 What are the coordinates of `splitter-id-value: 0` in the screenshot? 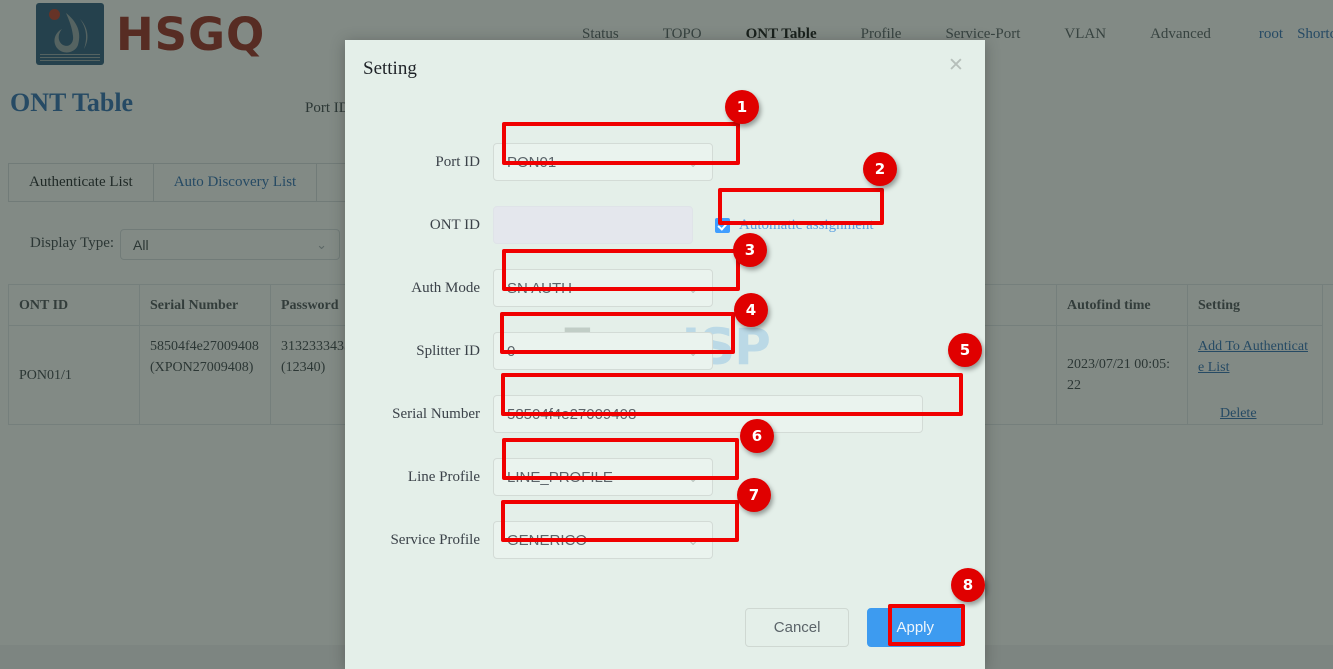 It's located at (511, 351).